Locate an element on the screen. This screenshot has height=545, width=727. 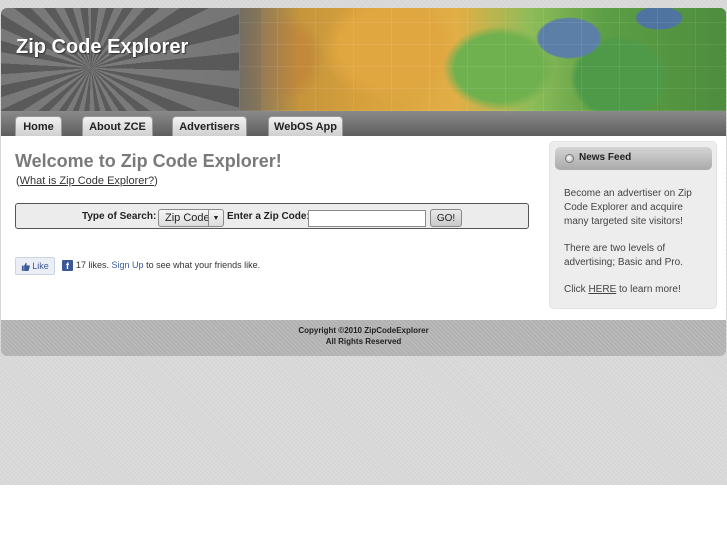
news-para-learn-more: Click HERE to learn more! is located at coordinates (634, 290).